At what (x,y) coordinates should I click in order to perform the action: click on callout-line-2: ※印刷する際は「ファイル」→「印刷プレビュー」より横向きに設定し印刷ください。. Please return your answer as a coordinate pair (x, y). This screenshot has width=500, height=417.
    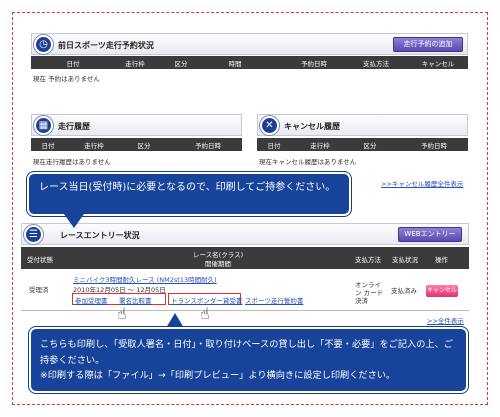
    Looking at the image, I should click on (218, 375).